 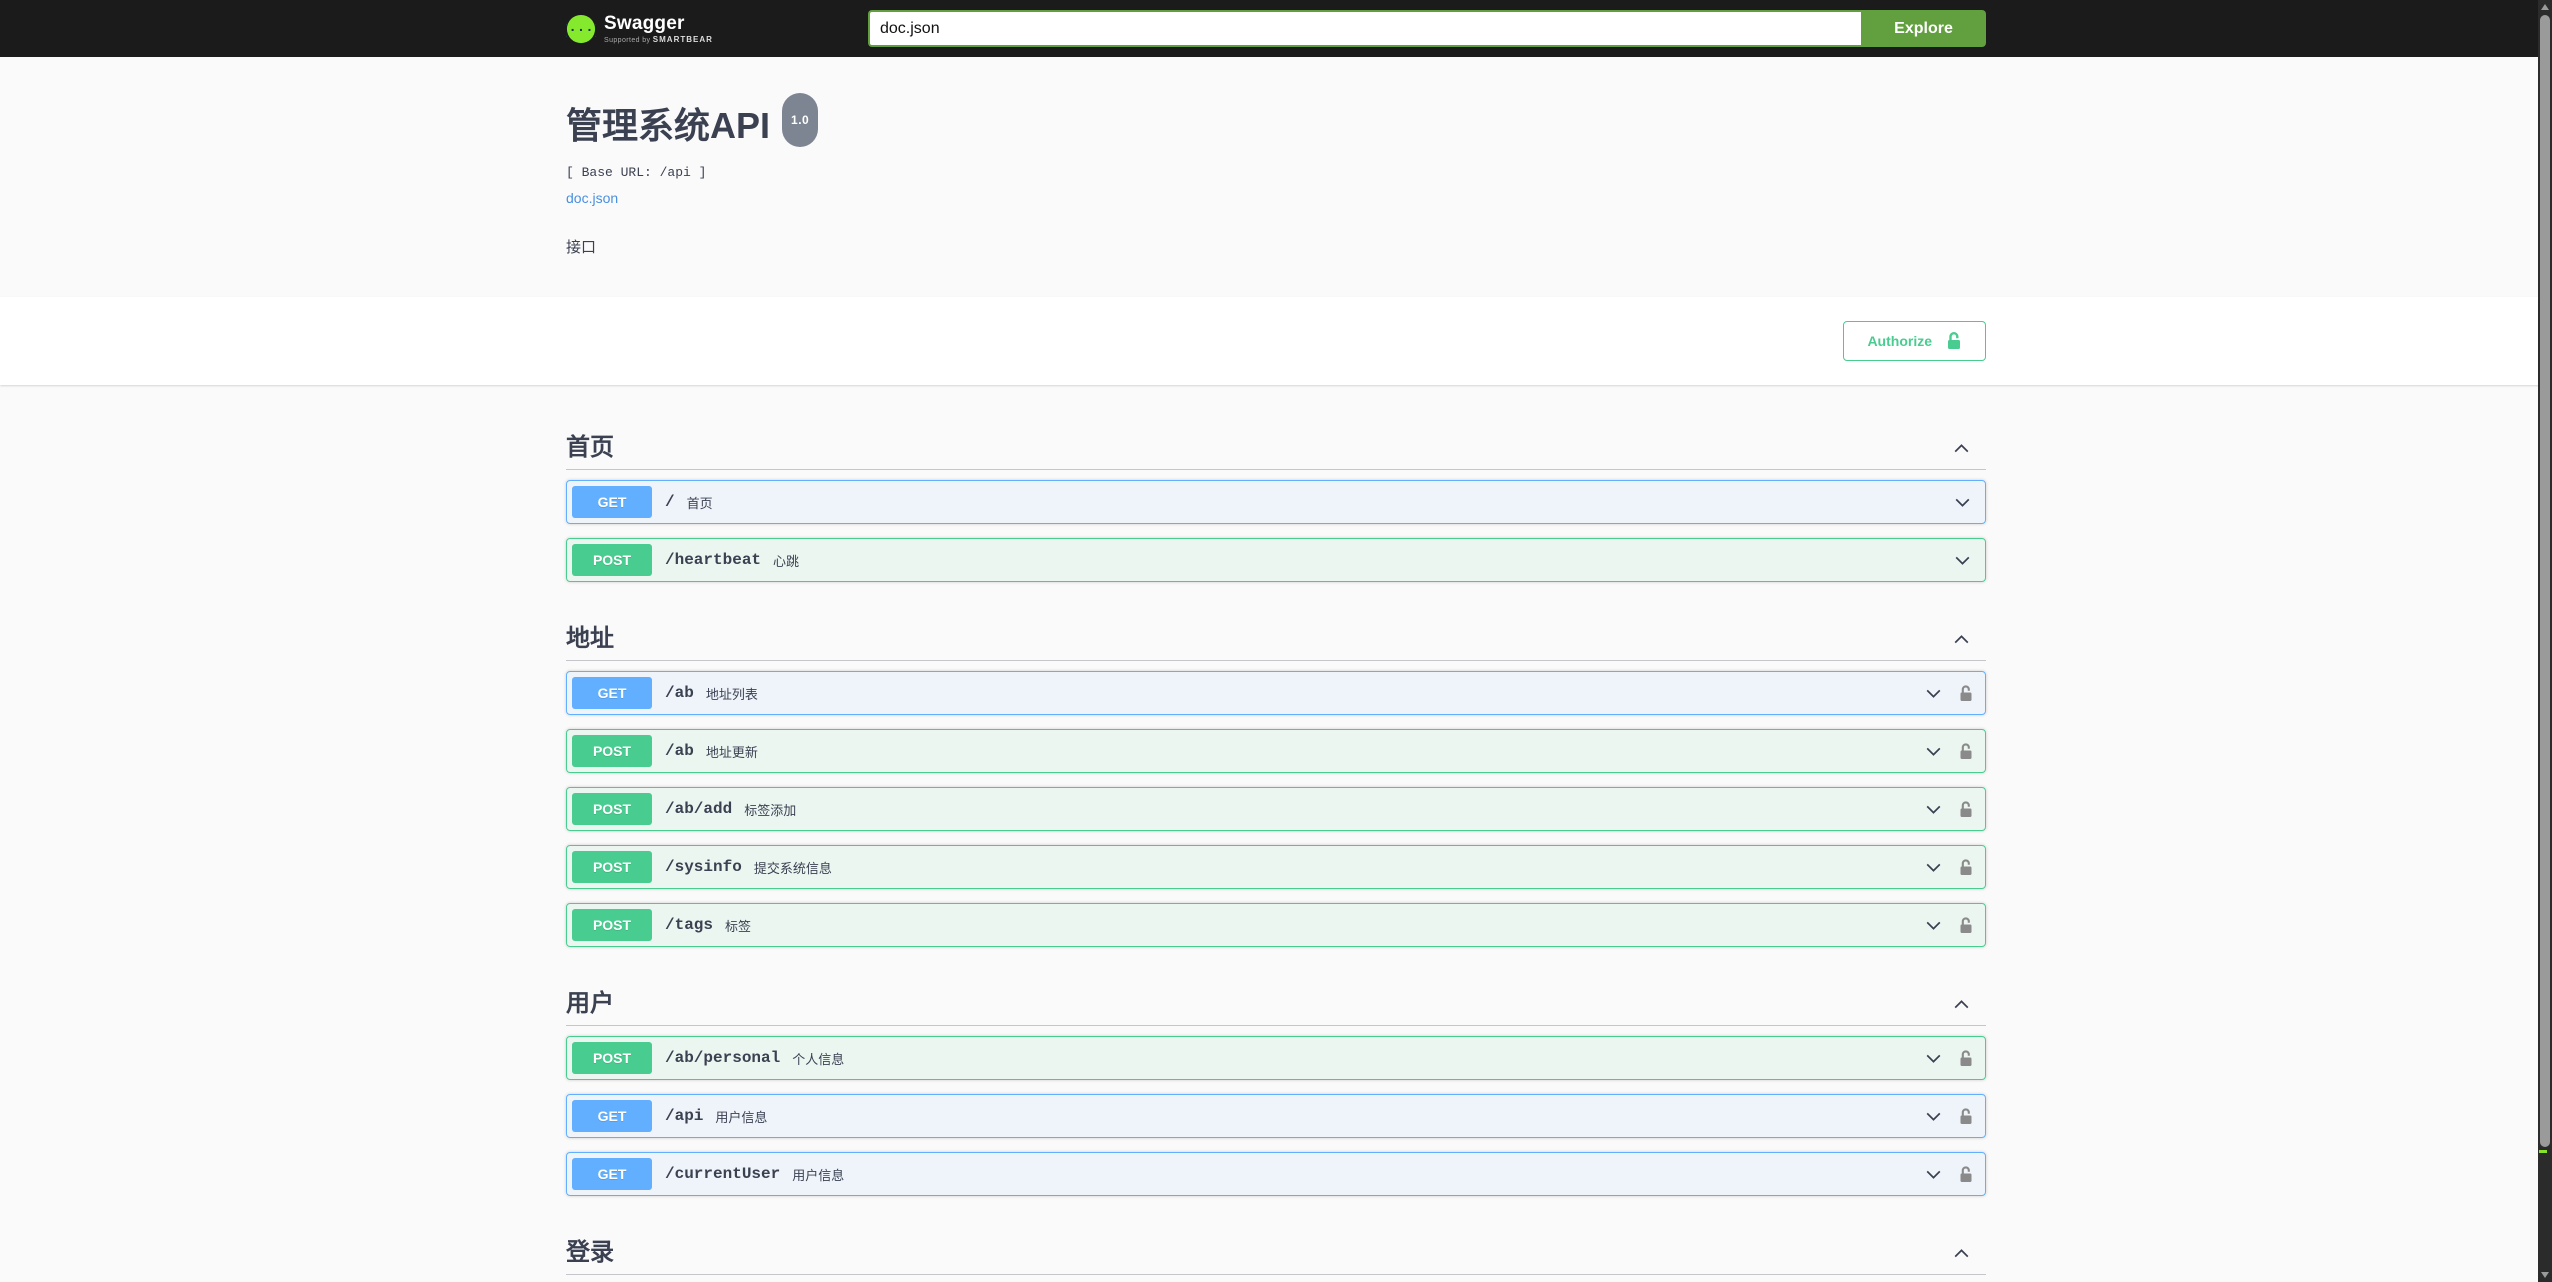 What do you see at coordinates (1276, 127) in the screenshot?
I see `page-title: 管理系统API 1.0` at bounding box center [1276, 127].